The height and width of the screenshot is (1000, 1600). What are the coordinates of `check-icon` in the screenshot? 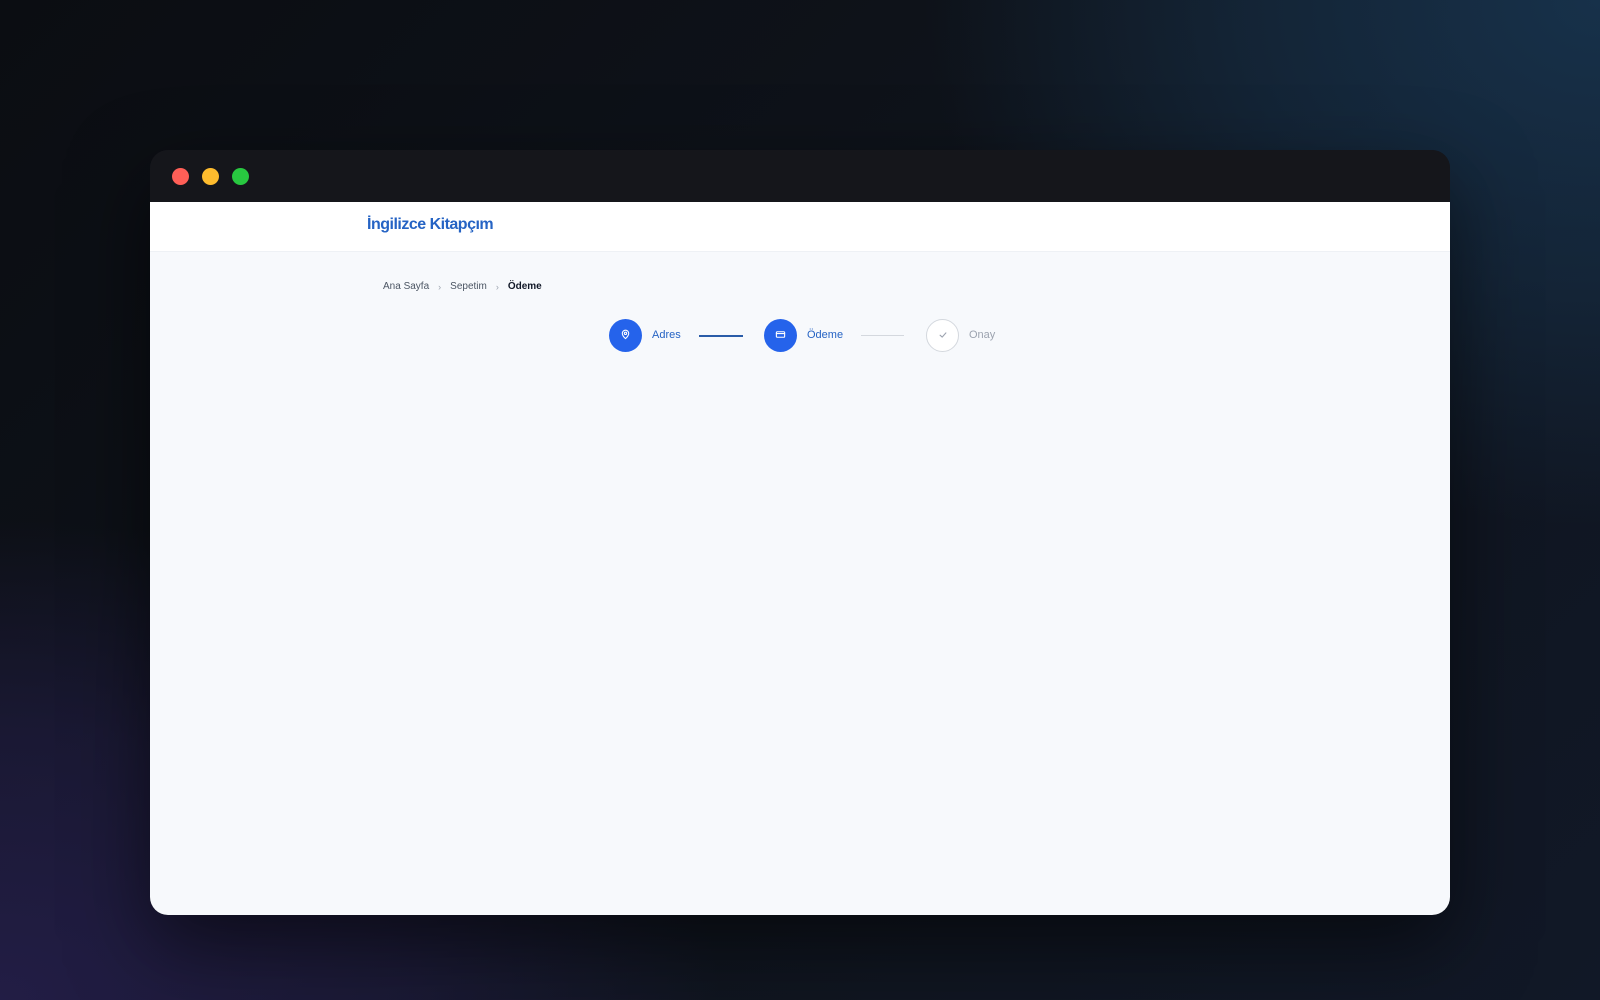 It's located at (943, 336).